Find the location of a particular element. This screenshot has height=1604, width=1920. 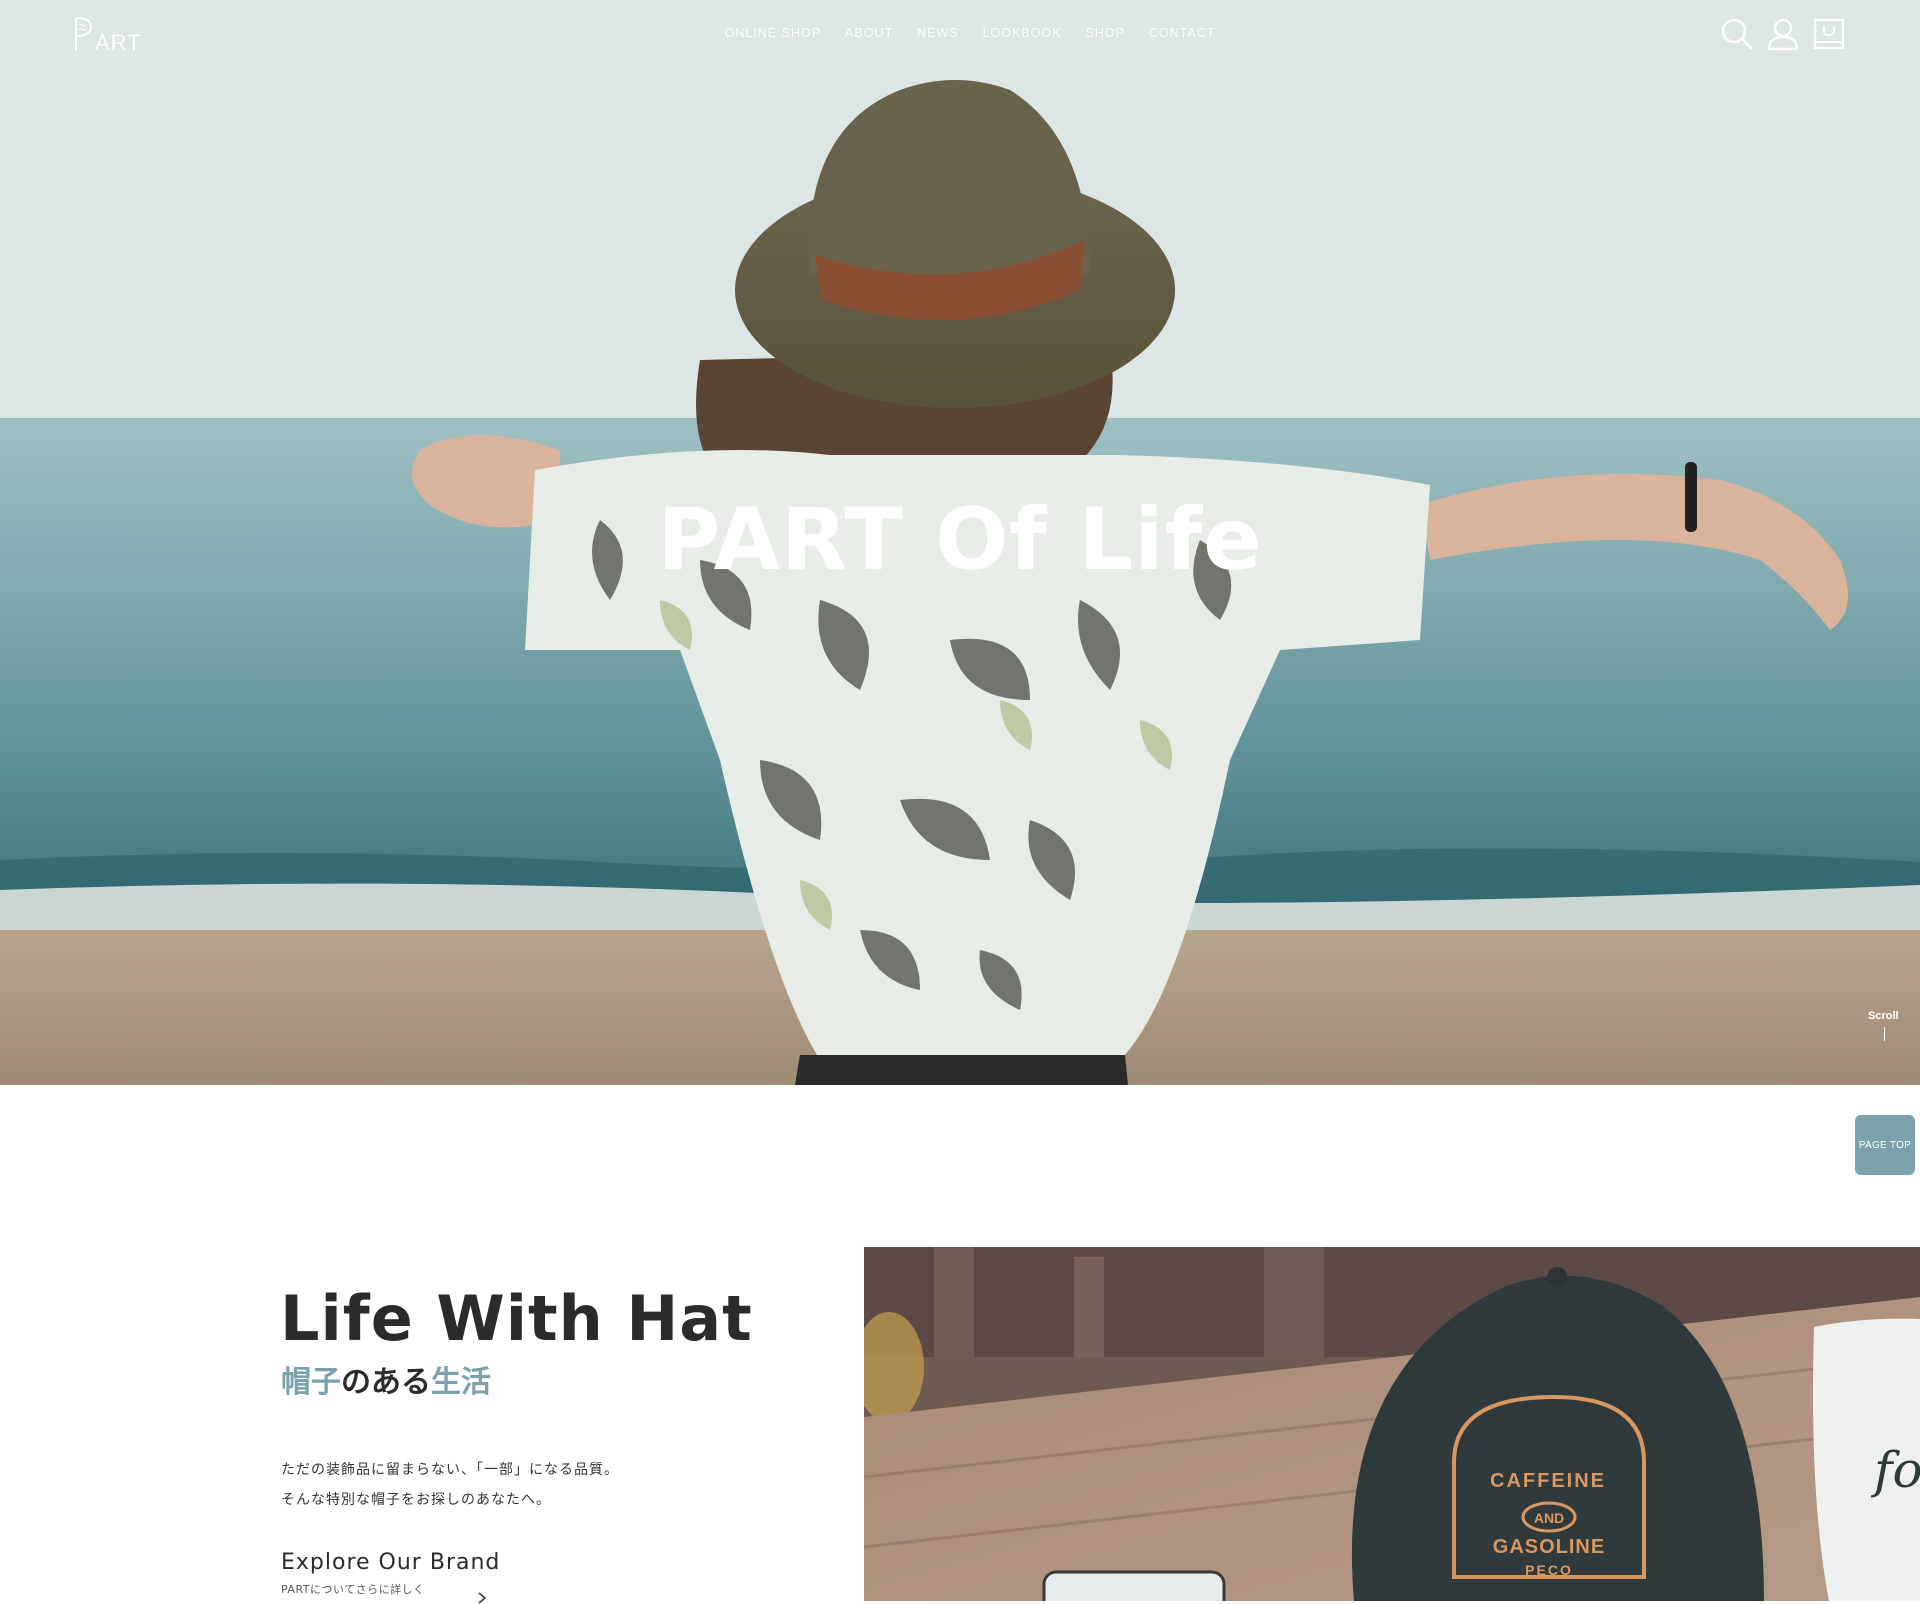

nav-news: NEWS is located at coordinates (938, 33).